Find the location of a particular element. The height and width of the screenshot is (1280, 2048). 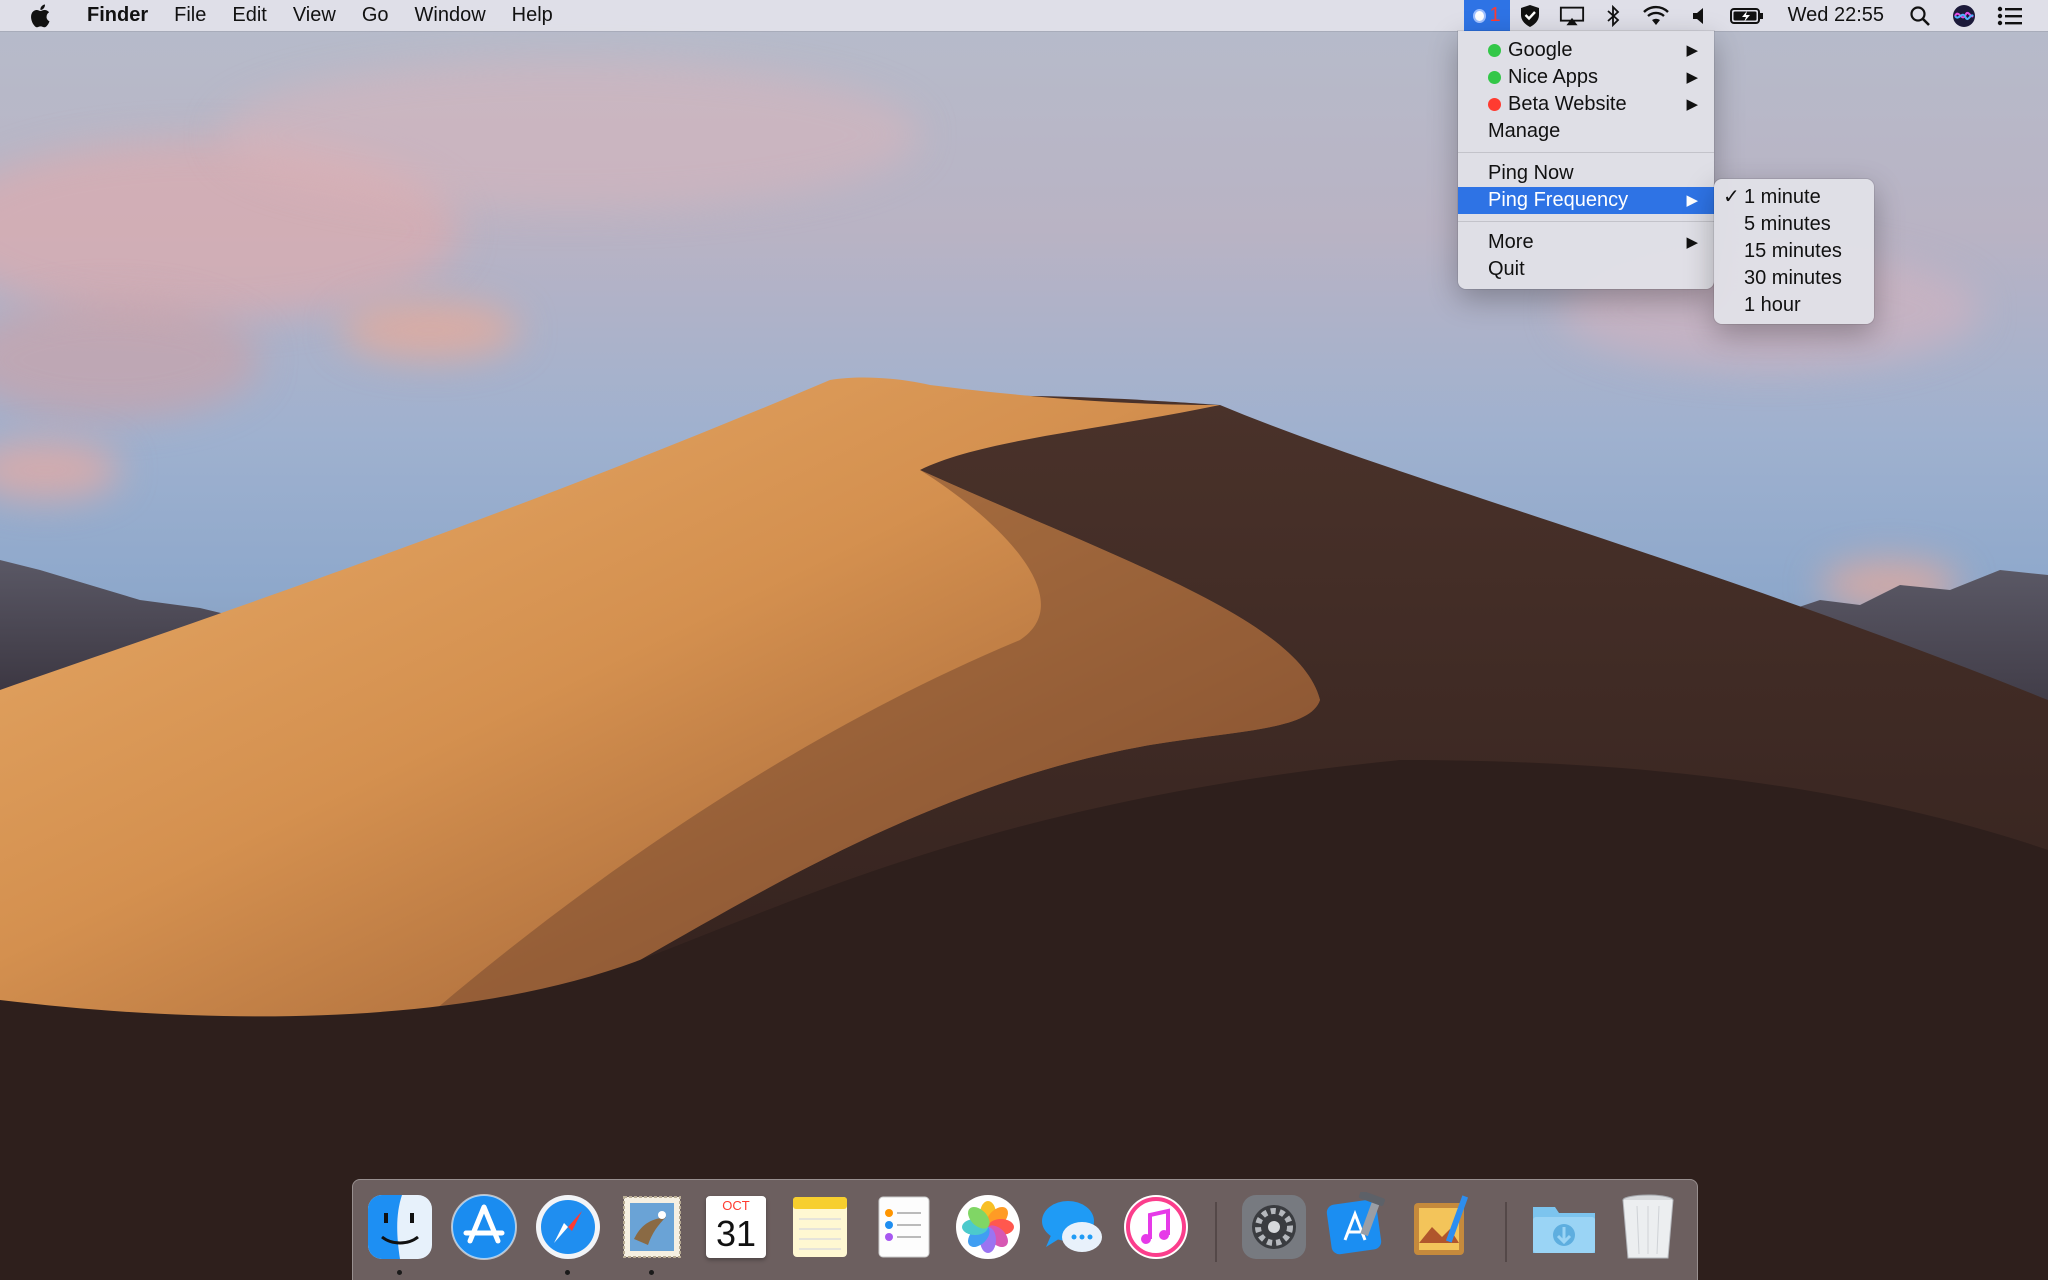

dock-trash is located at coordinates (1648, 1227).